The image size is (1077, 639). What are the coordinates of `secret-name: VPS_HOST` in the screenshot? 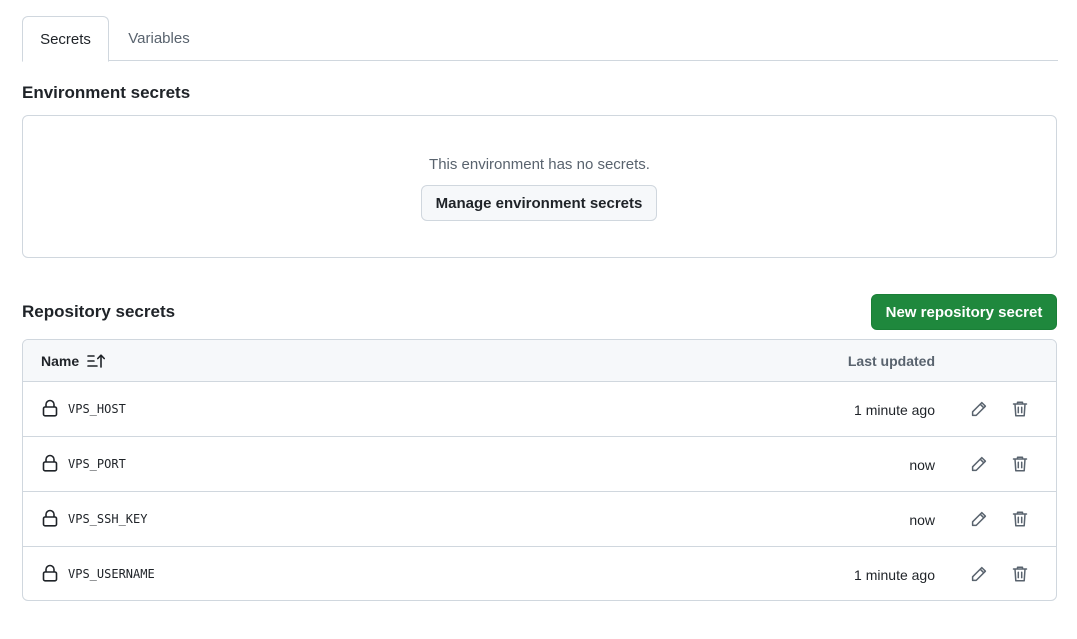 It's located at (97, 409).